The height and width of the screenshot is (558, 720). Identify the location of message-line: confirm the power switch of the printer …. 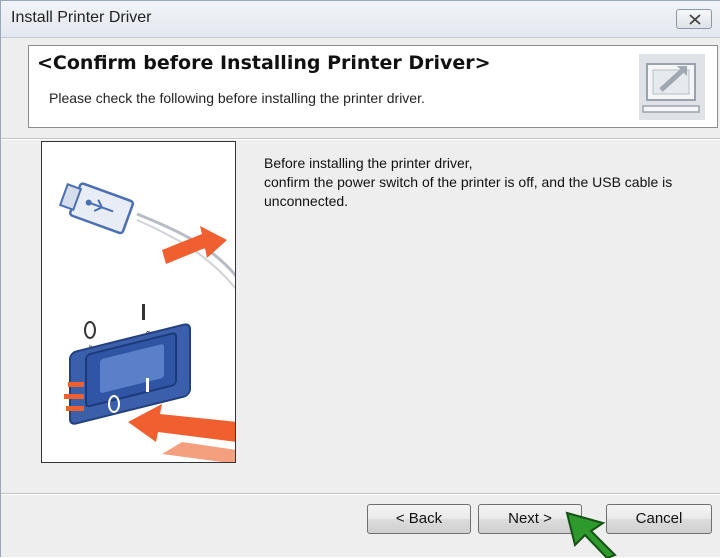
(468, 182).